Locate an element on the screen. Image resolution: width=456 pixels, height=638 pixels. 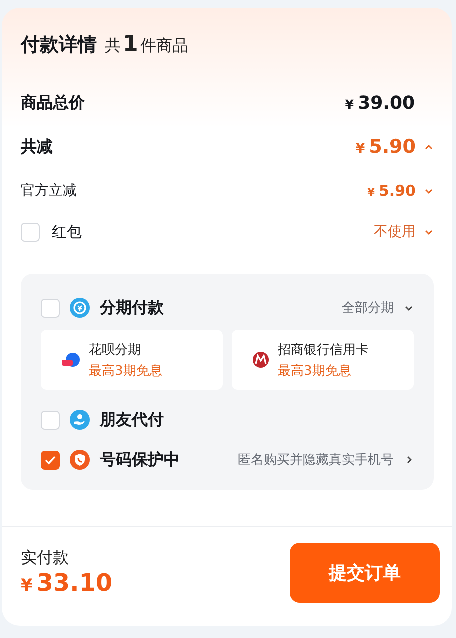
privacy-link: 匿名购买并隐藏真实手机号 is located at coordinates (316, 460).